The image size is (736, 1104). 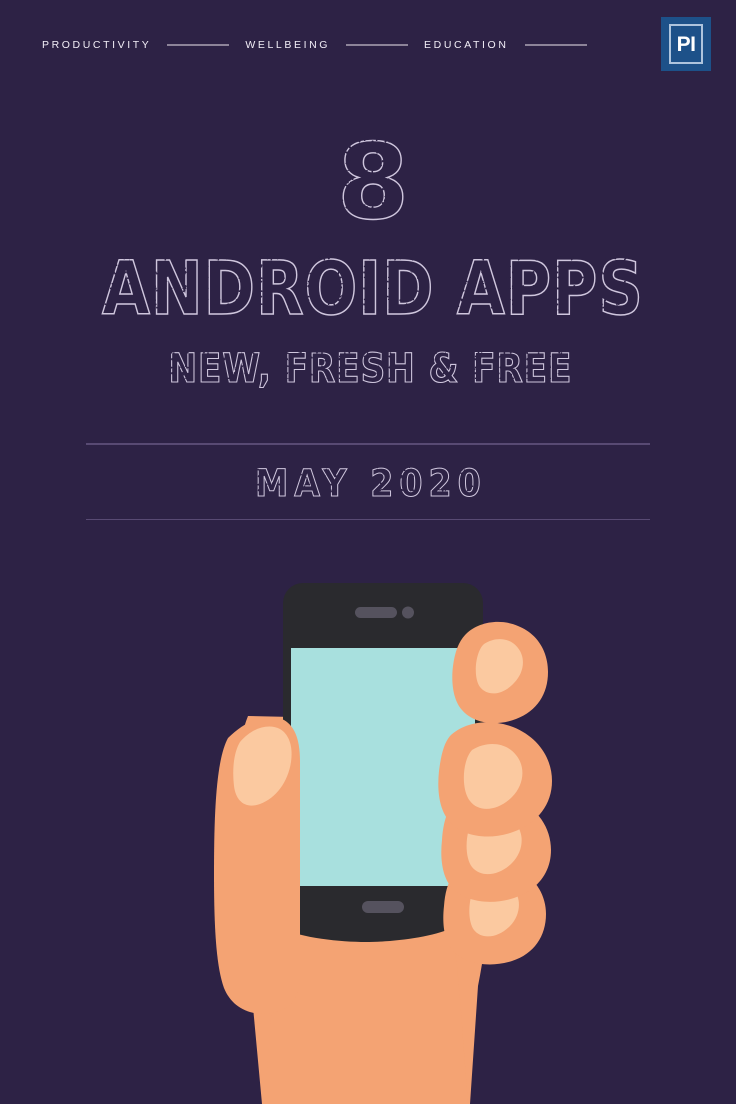 I want to click on date-text-face: MAY 2020, so click(x=368, y=481).